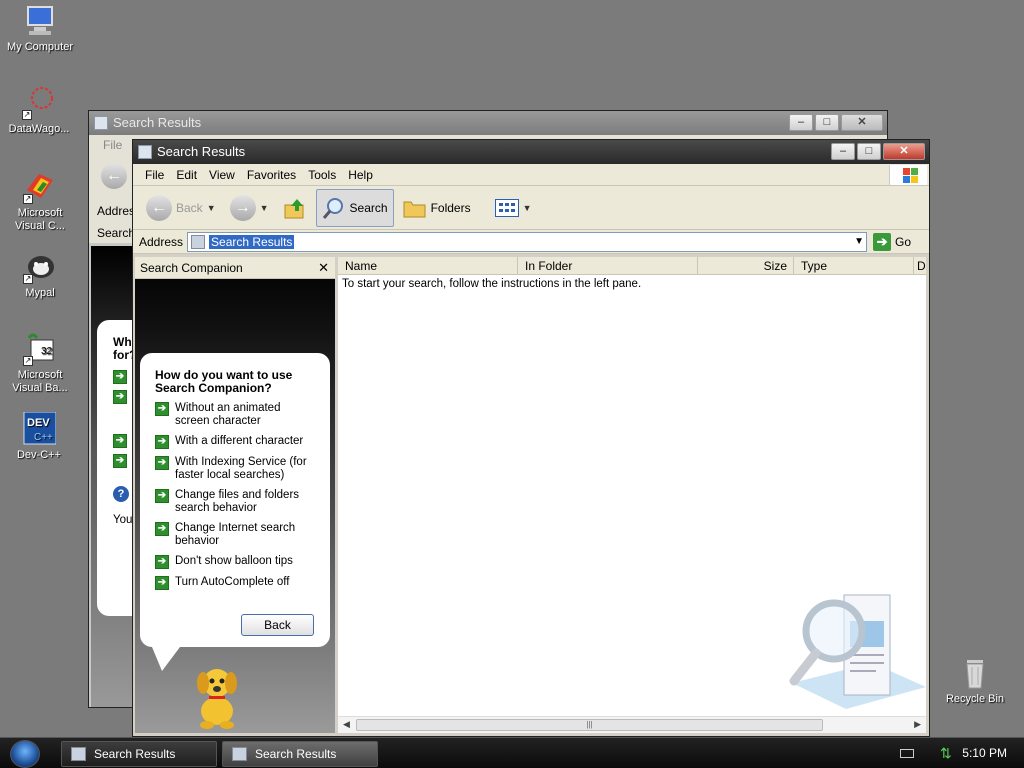 This screenshot has height=768, width=1024. Describe the element at coordinates (975, 681) in the screenshot. I see `desktop-icon-recycle-bin: Recycle Bin` at that location.